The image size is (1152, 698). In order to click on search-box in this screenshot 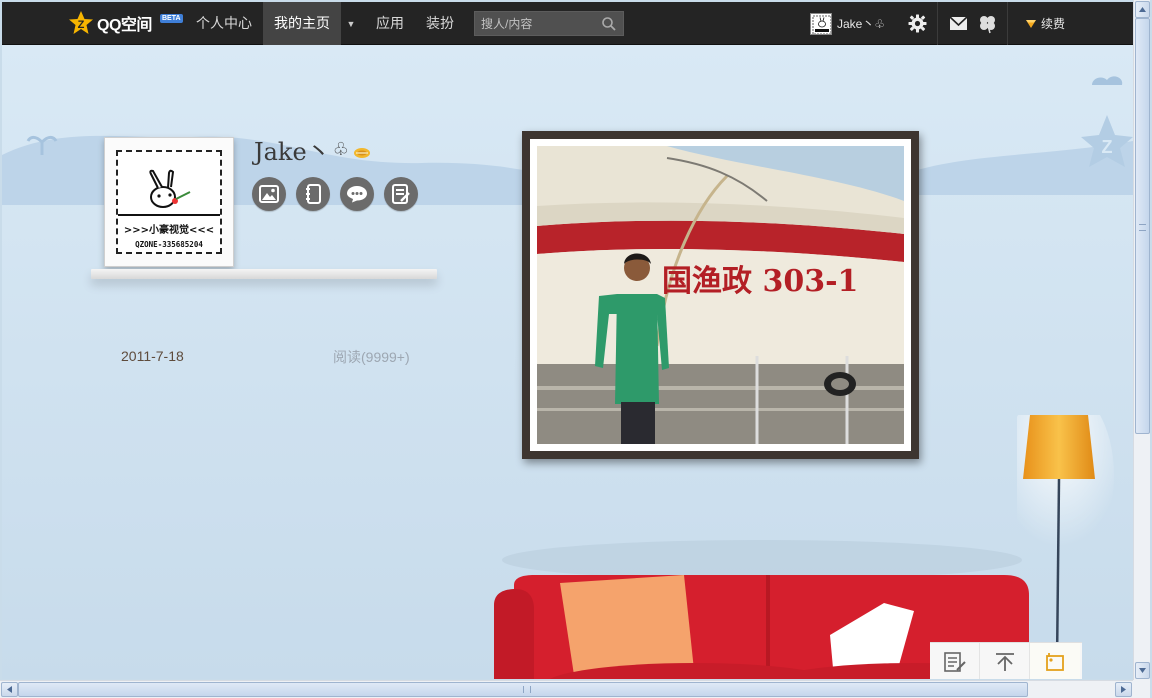, I will do `click(549, 23)`.